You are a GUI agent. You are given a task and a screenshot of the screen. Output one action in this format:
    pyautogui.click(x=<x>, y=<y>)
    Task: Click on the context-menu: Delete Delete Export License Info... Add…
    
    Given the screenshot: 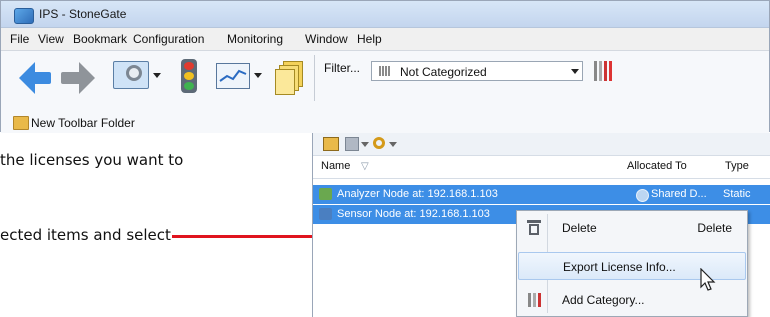 What is the action you would take?
    pyautogui.click(x=632, y=263)
    